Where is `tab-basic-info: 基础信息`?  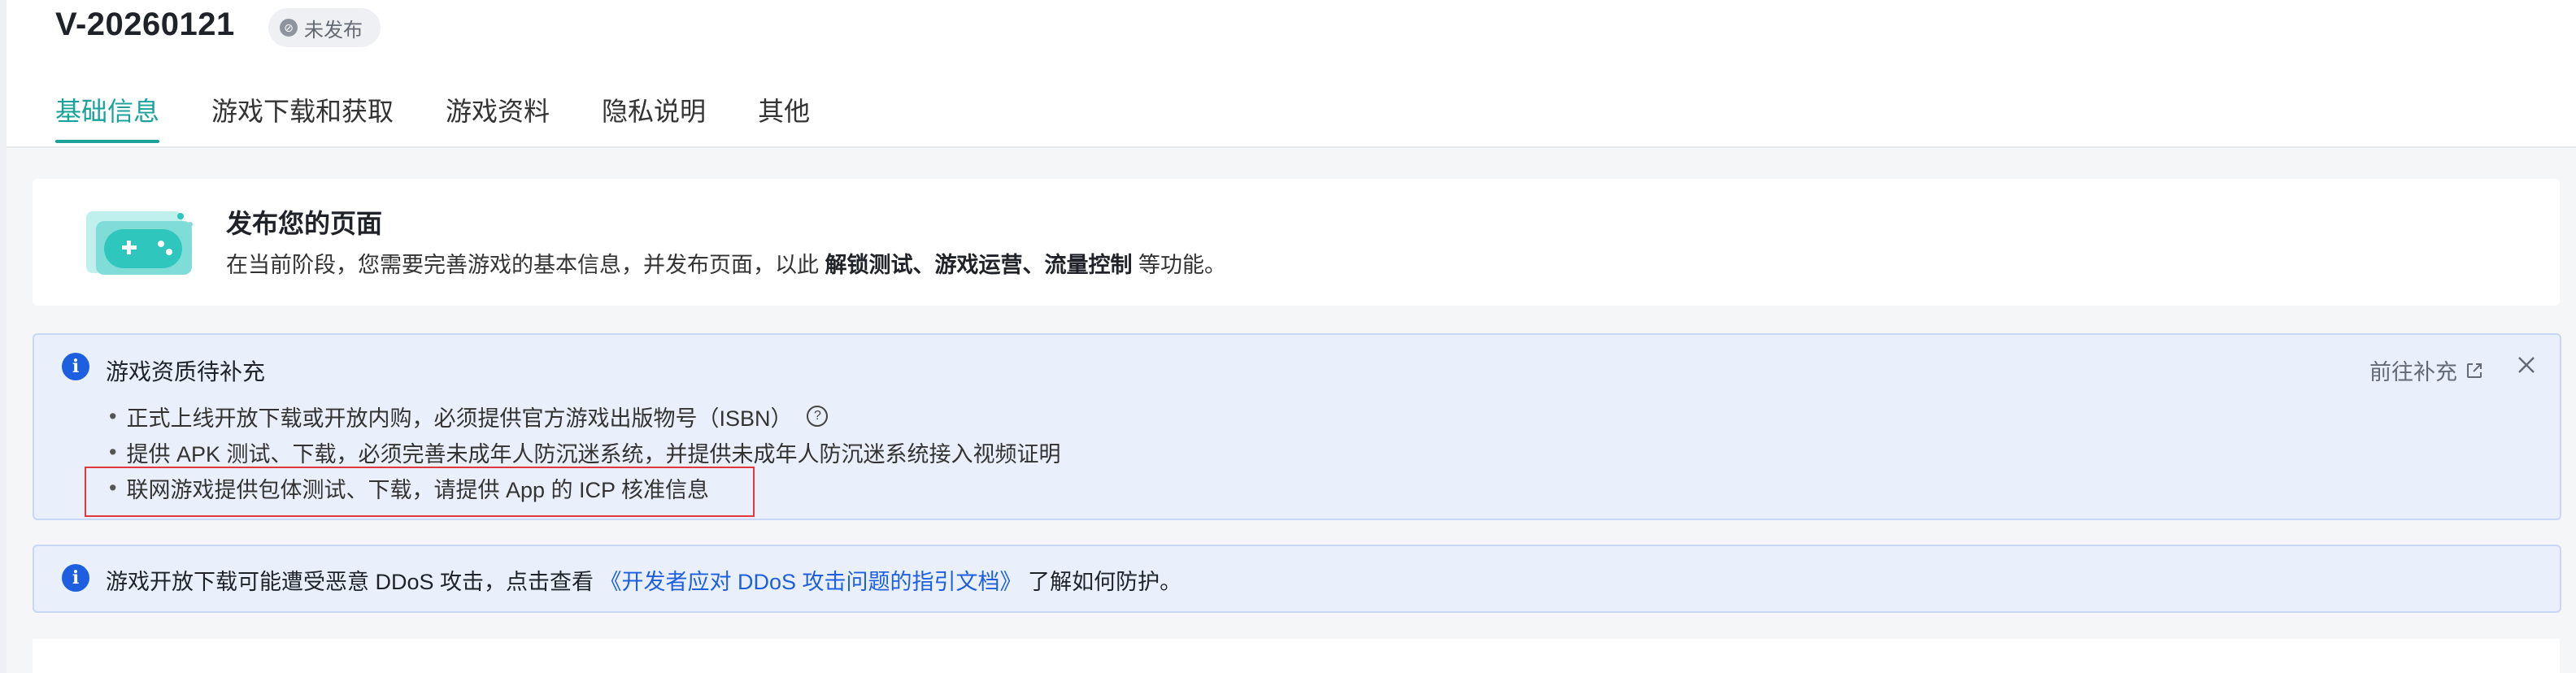 tab-basic-info: 基础信息 is located at coordinates (108, 117).